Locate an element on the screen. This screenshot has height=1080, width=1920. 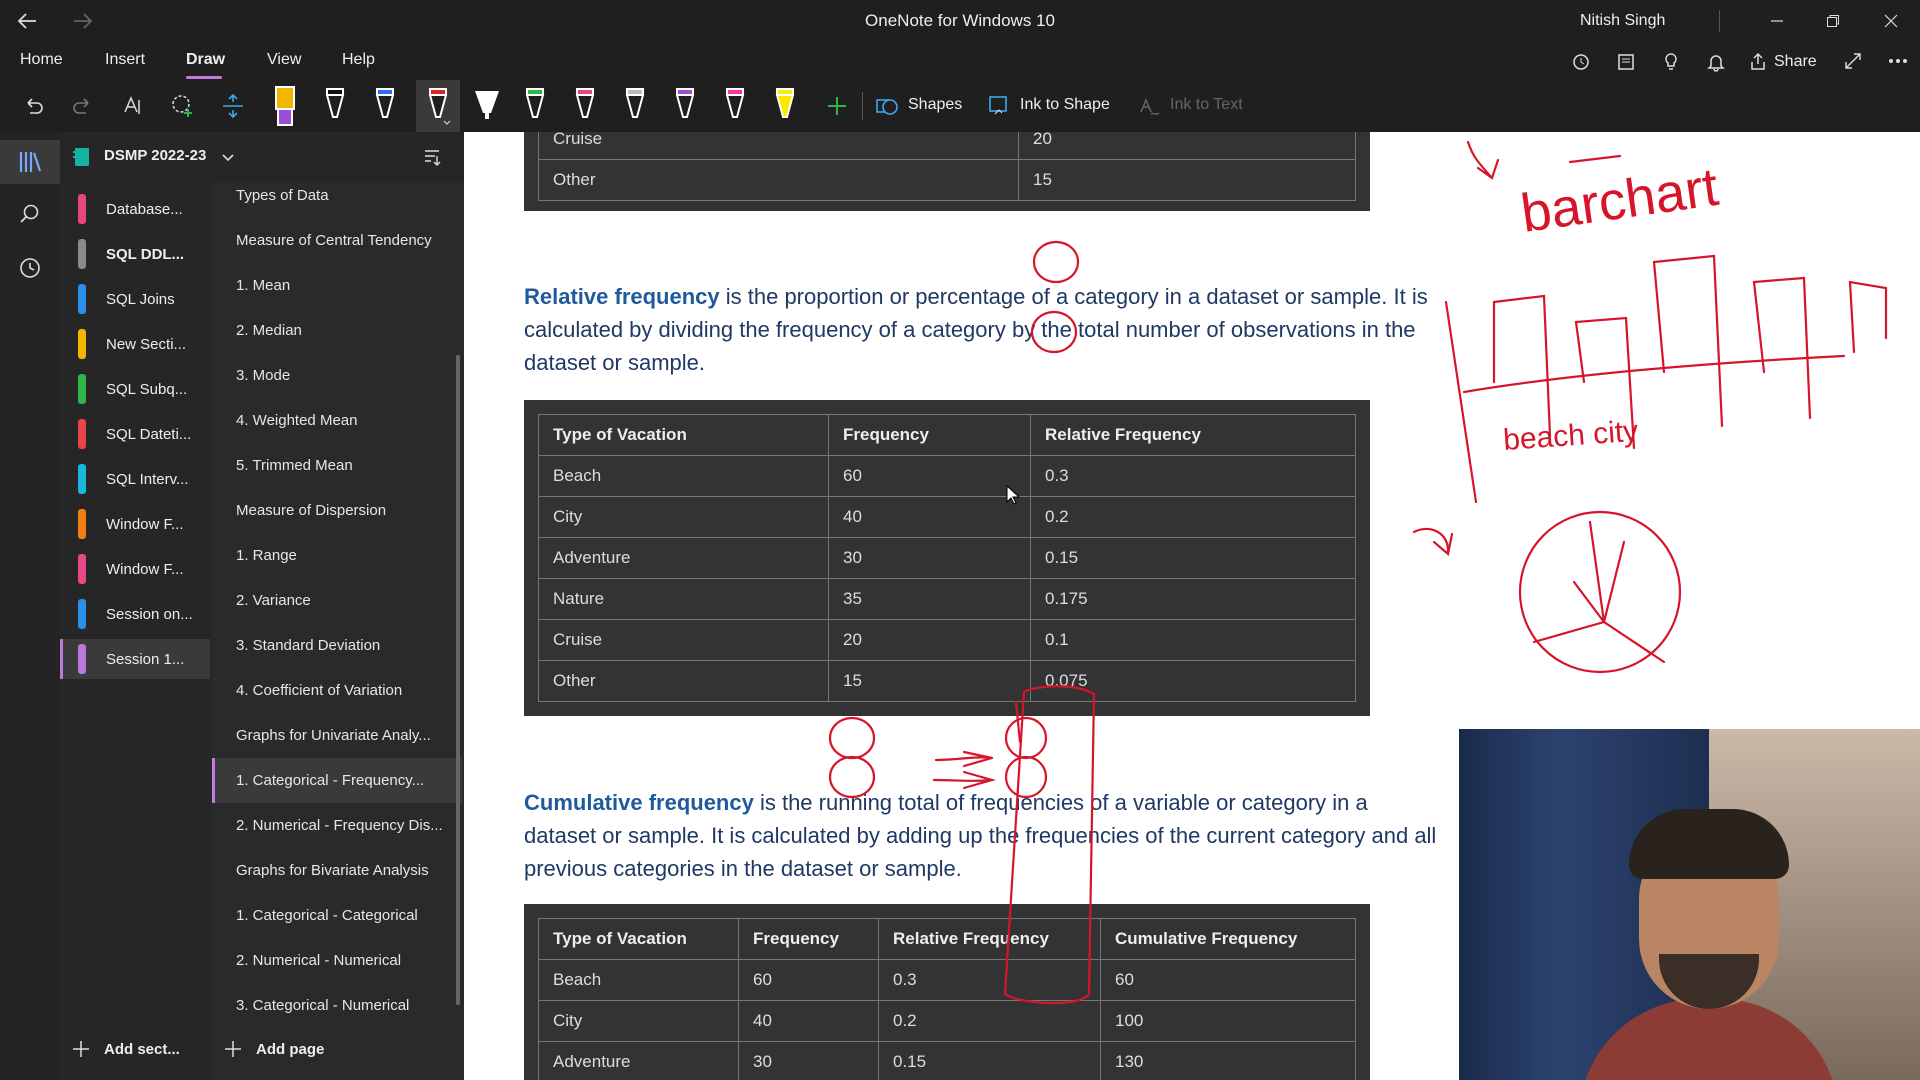
page-item: 3. Standard Deviation is located at coordinates (337, 645).